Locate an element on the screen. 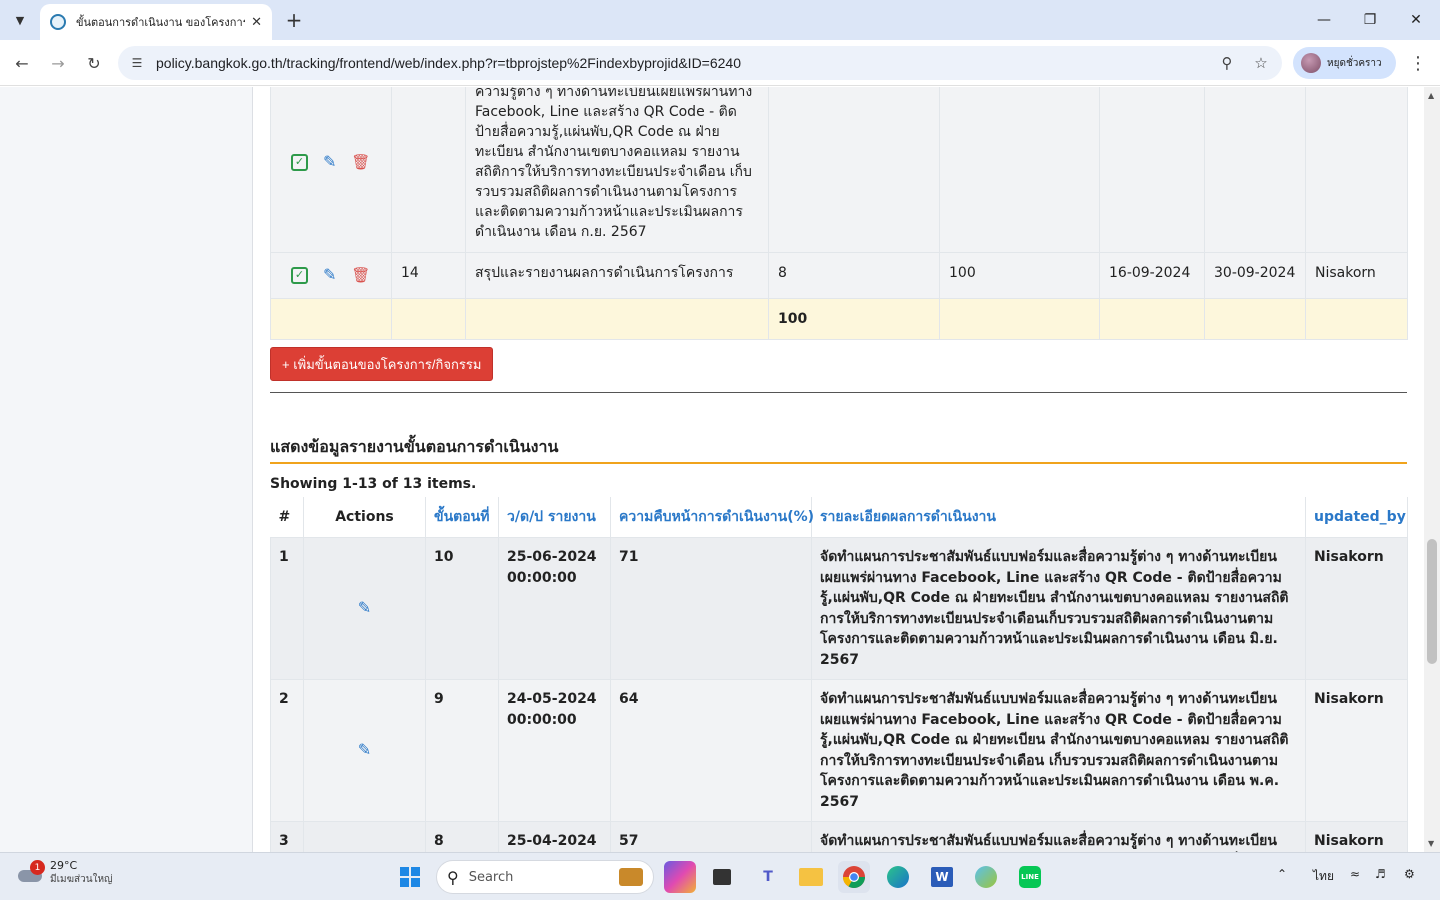 The image size is (1440, 900). browser-menu-icon: ⋮ is located at coordinates (1418, 63).